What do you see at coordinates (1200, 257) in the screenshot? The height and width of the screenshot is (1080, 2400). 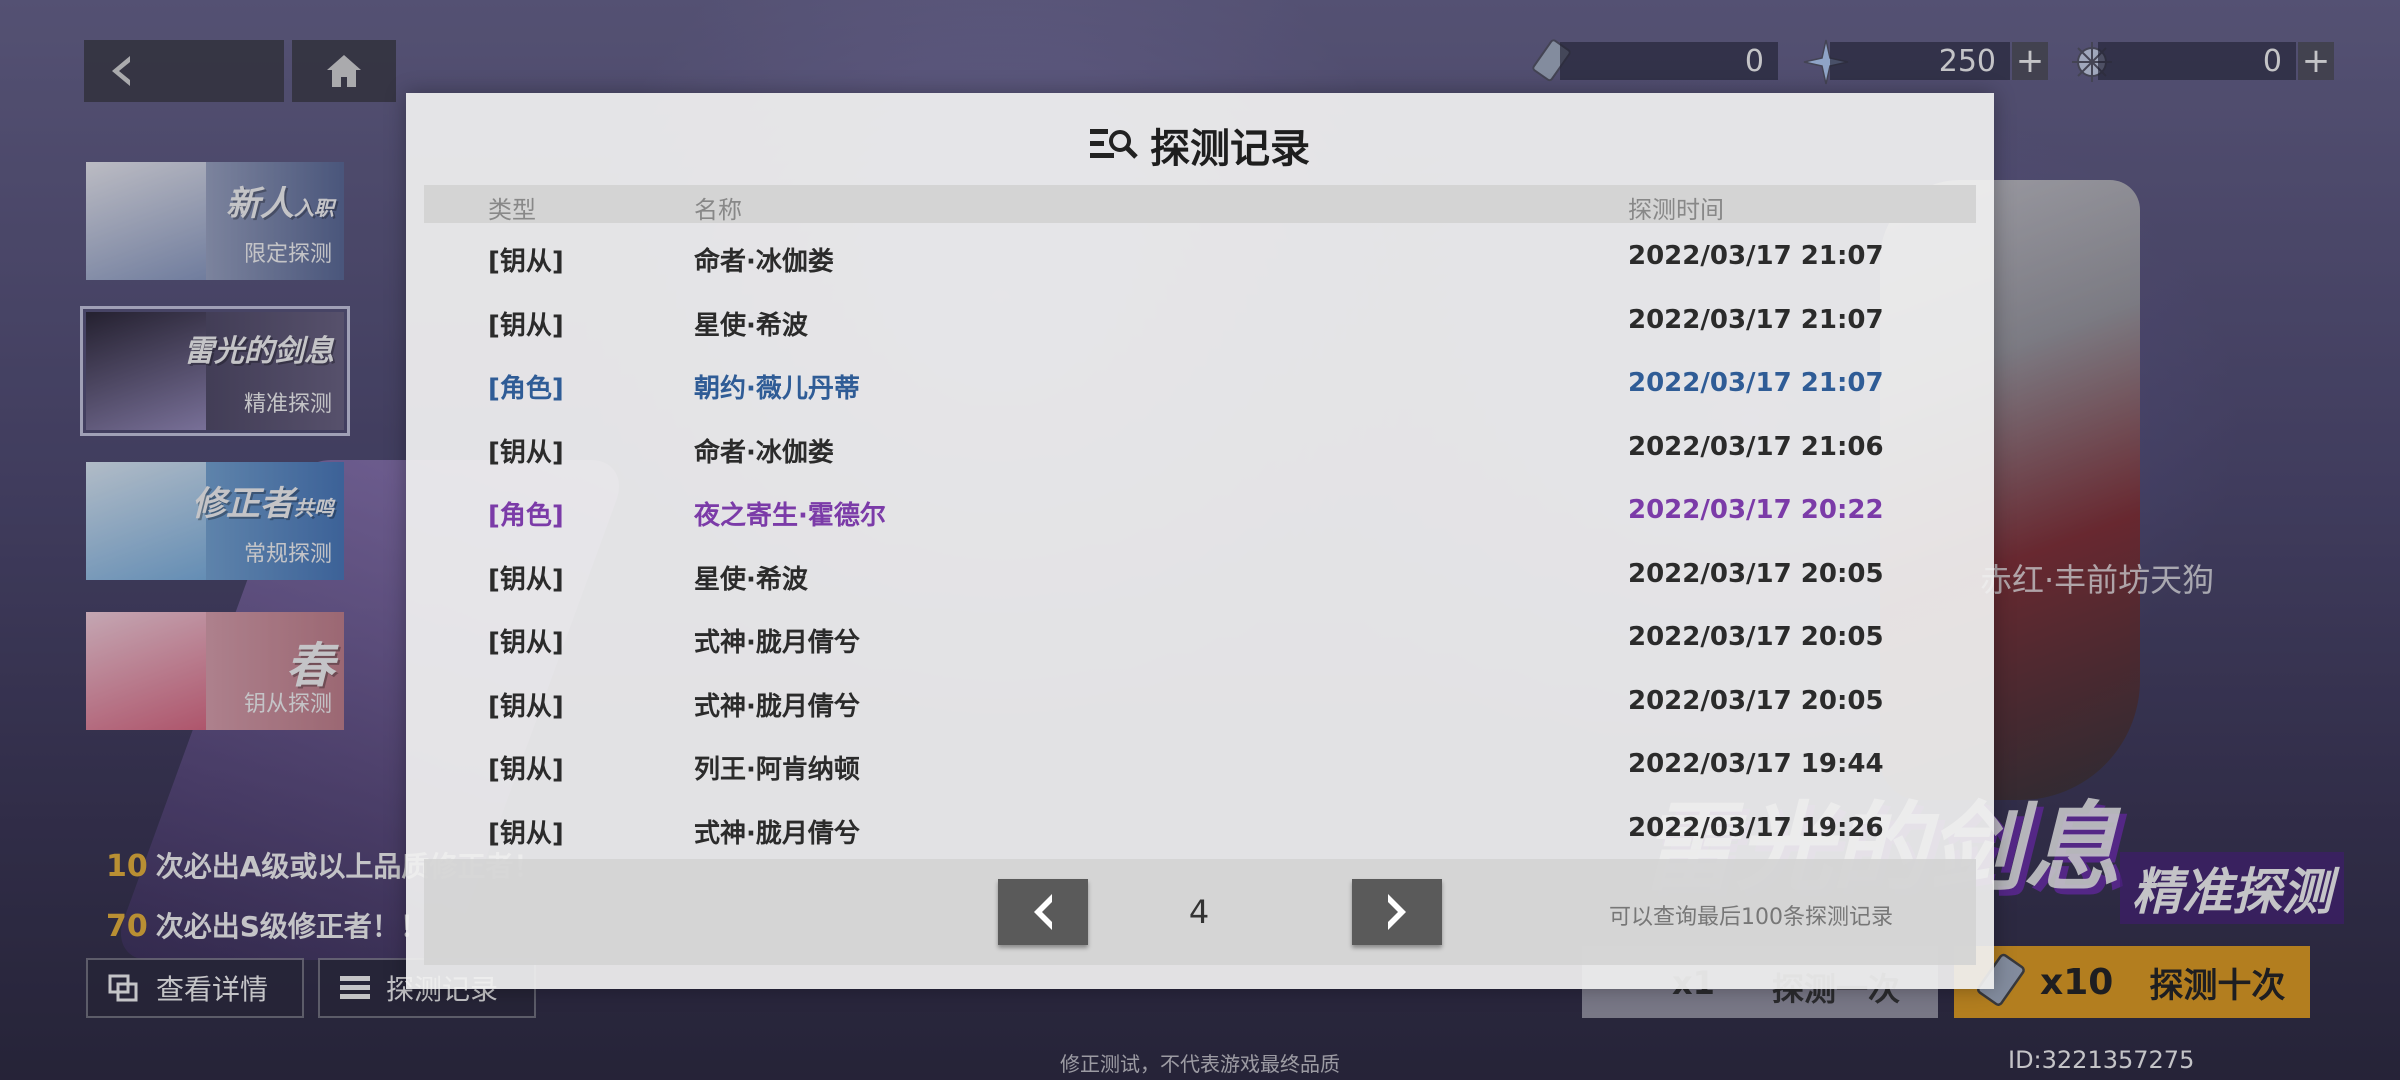 I see `table-row: [钥从] 命者·冰伽娄 2022/03/17 21:07` at bounding box center [1200, 257].